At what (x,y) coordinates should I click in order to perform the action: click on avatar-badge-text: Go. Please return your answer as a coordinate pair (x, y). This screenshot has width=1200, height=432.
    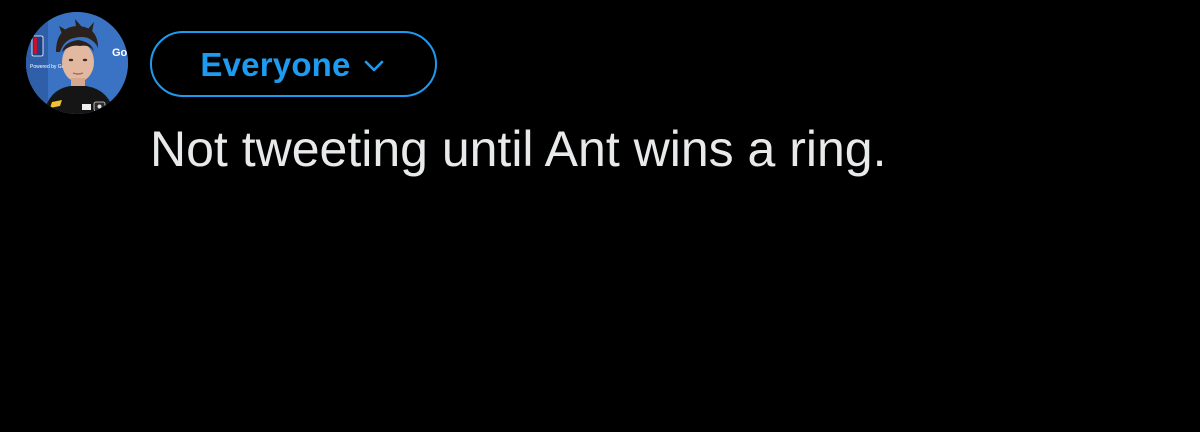
    Looking at the image, I should click on (120, 53).